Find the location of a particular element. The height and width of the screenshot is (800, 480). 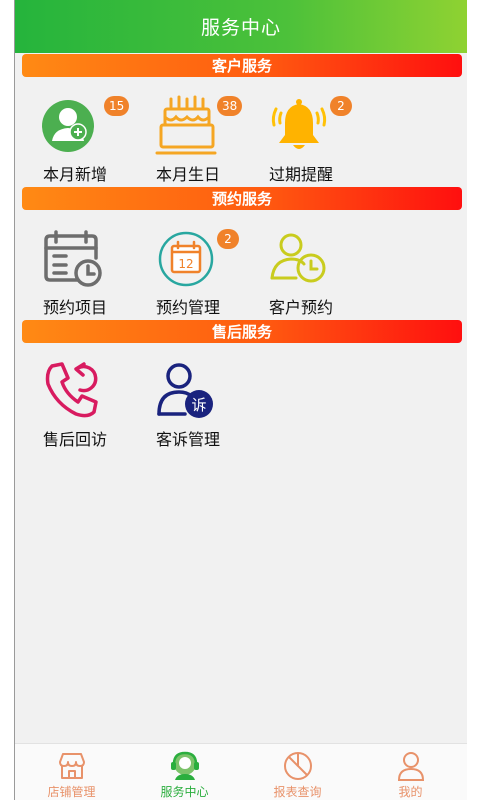

tile-complaint-management: 诉 客诉管理 is located at coordinates (188, 405).